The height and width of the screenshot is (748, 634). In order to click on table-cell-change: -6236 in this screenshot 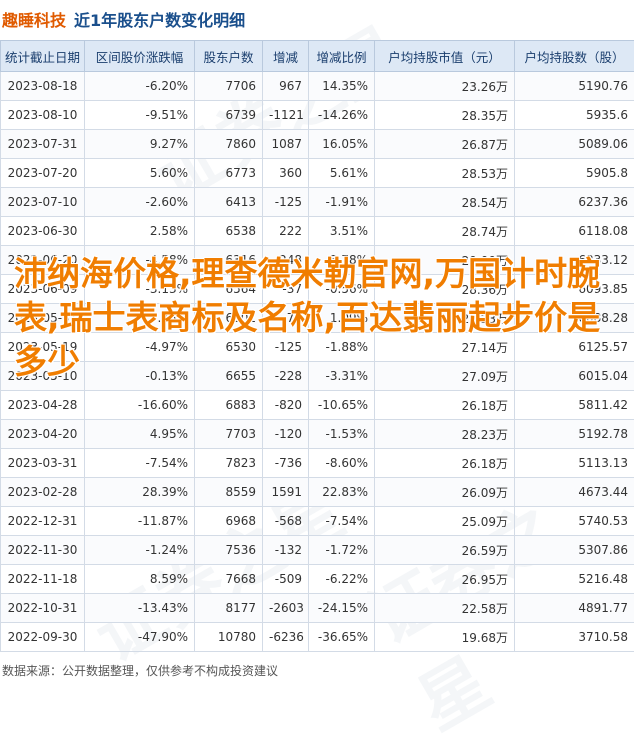, I will do `click(286, 637)`.